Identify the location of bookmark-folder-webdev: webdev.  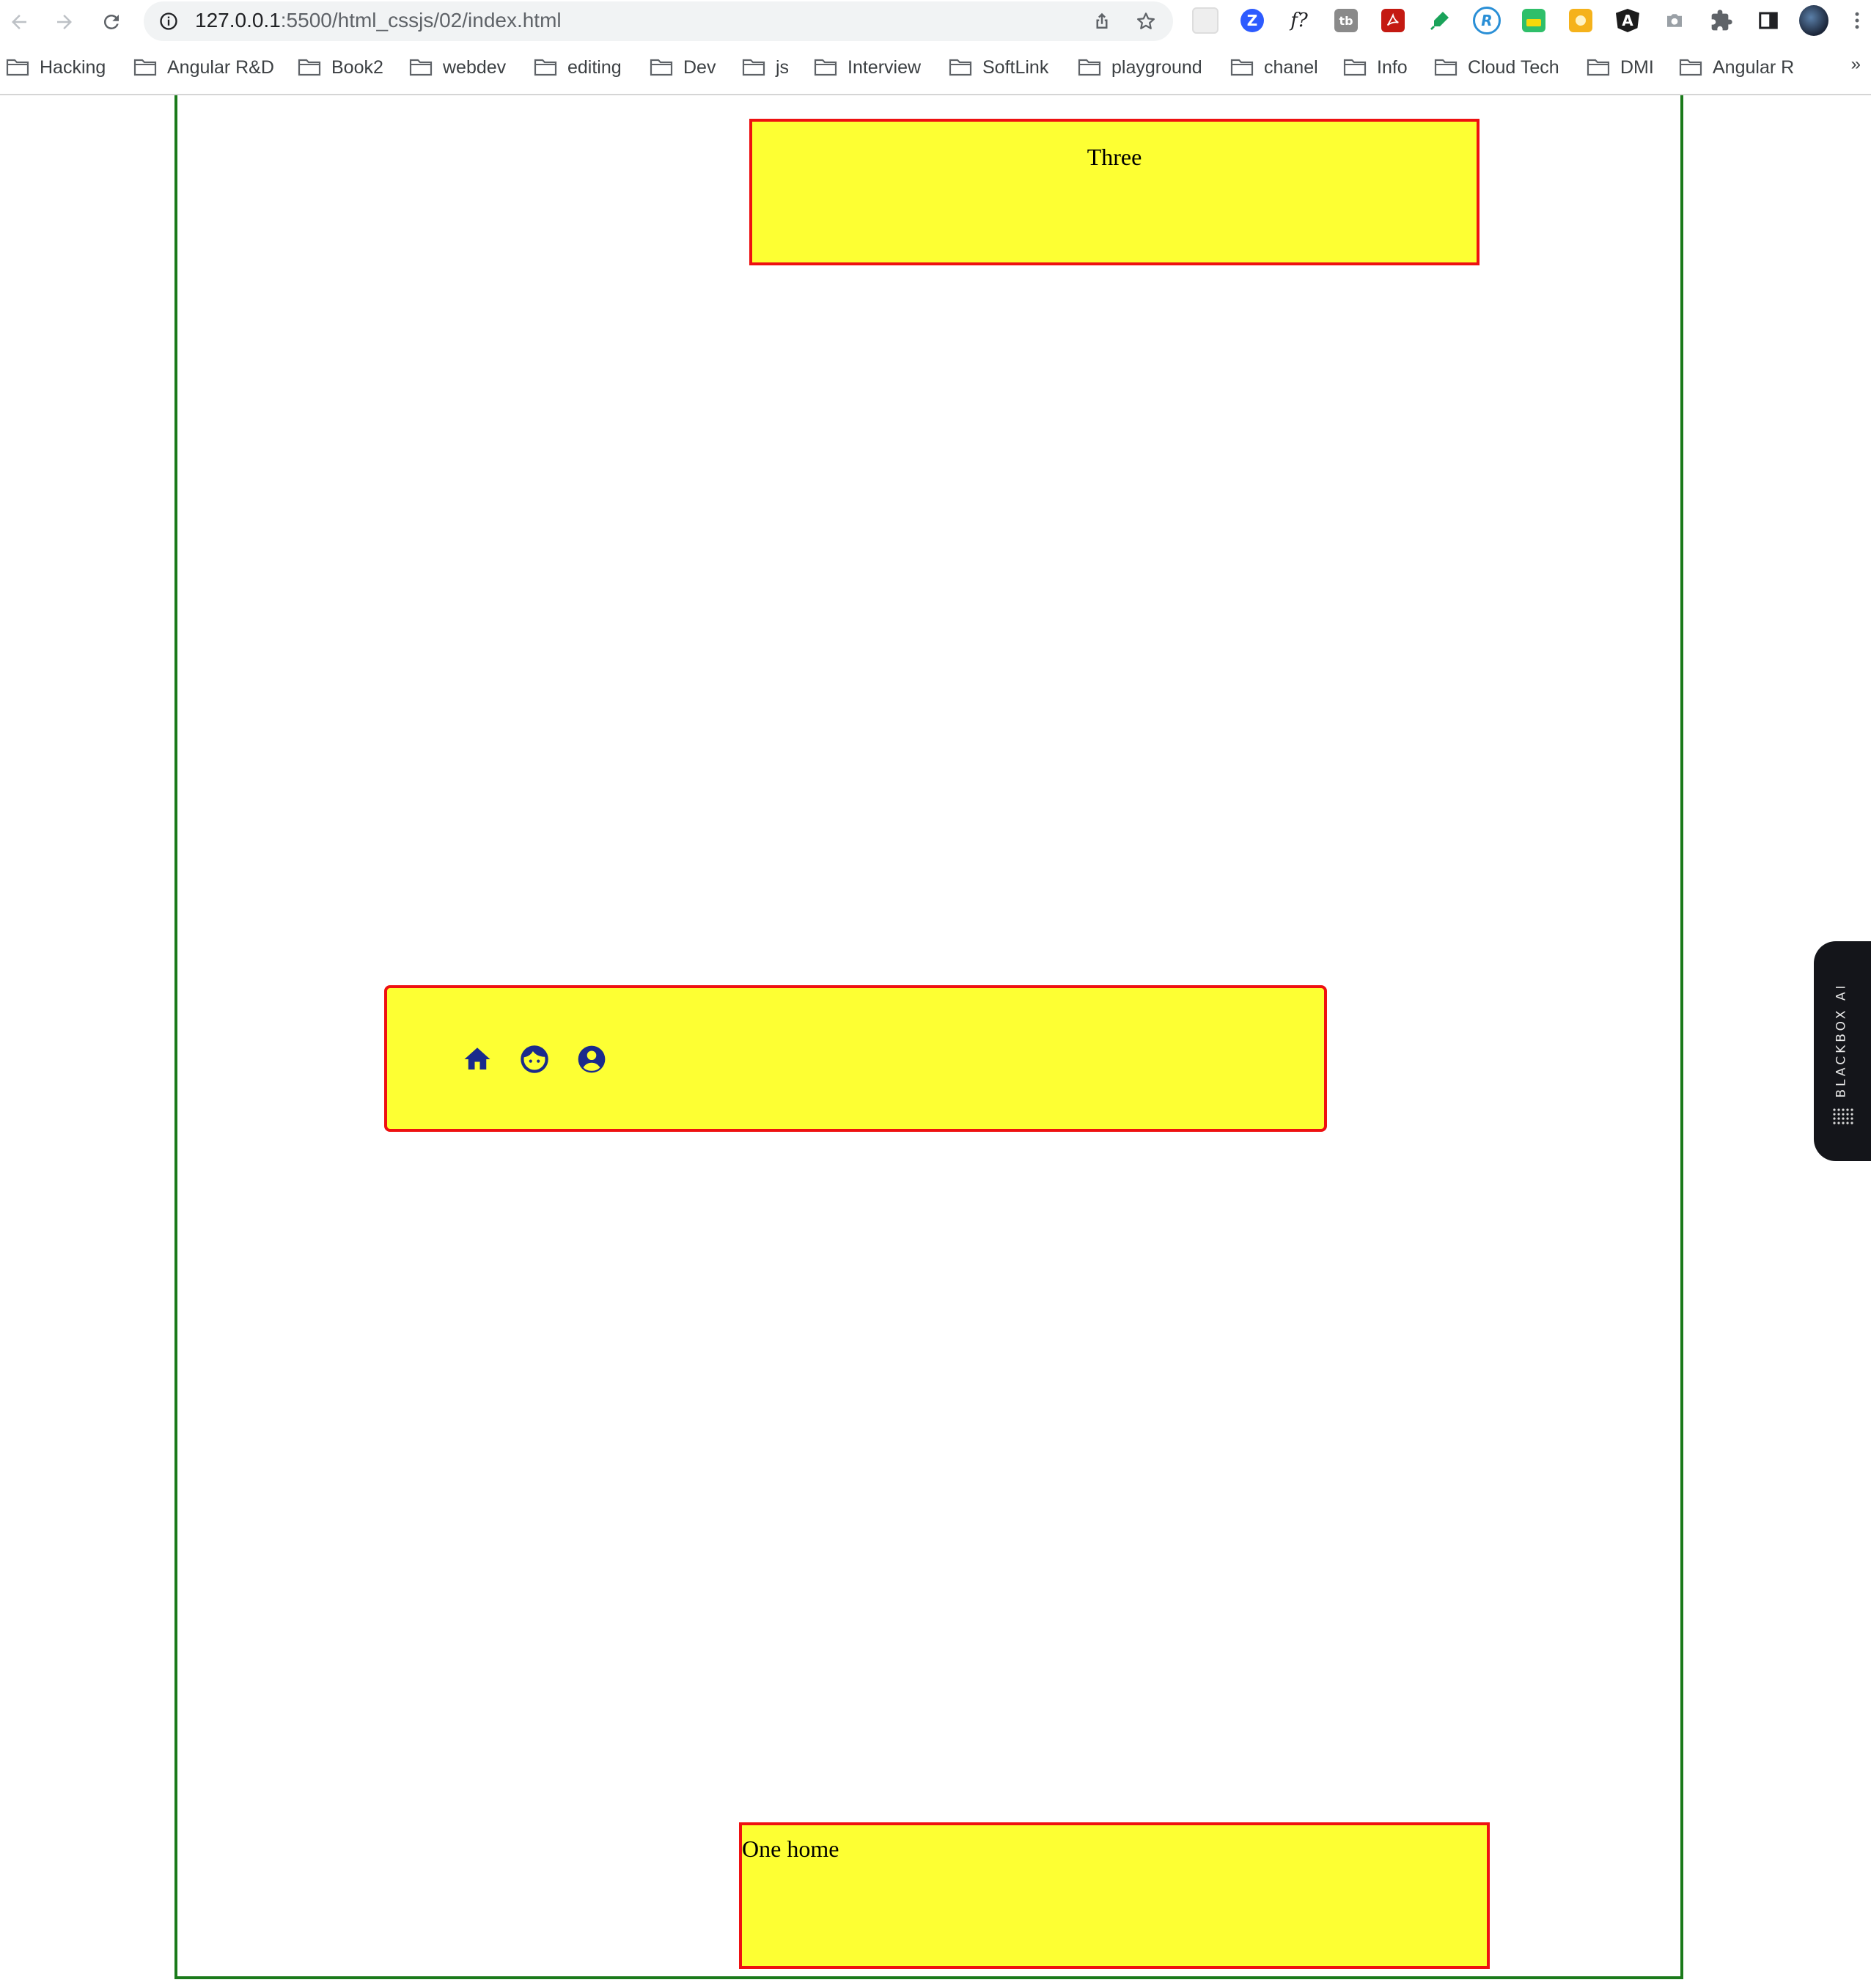
(458, 67).